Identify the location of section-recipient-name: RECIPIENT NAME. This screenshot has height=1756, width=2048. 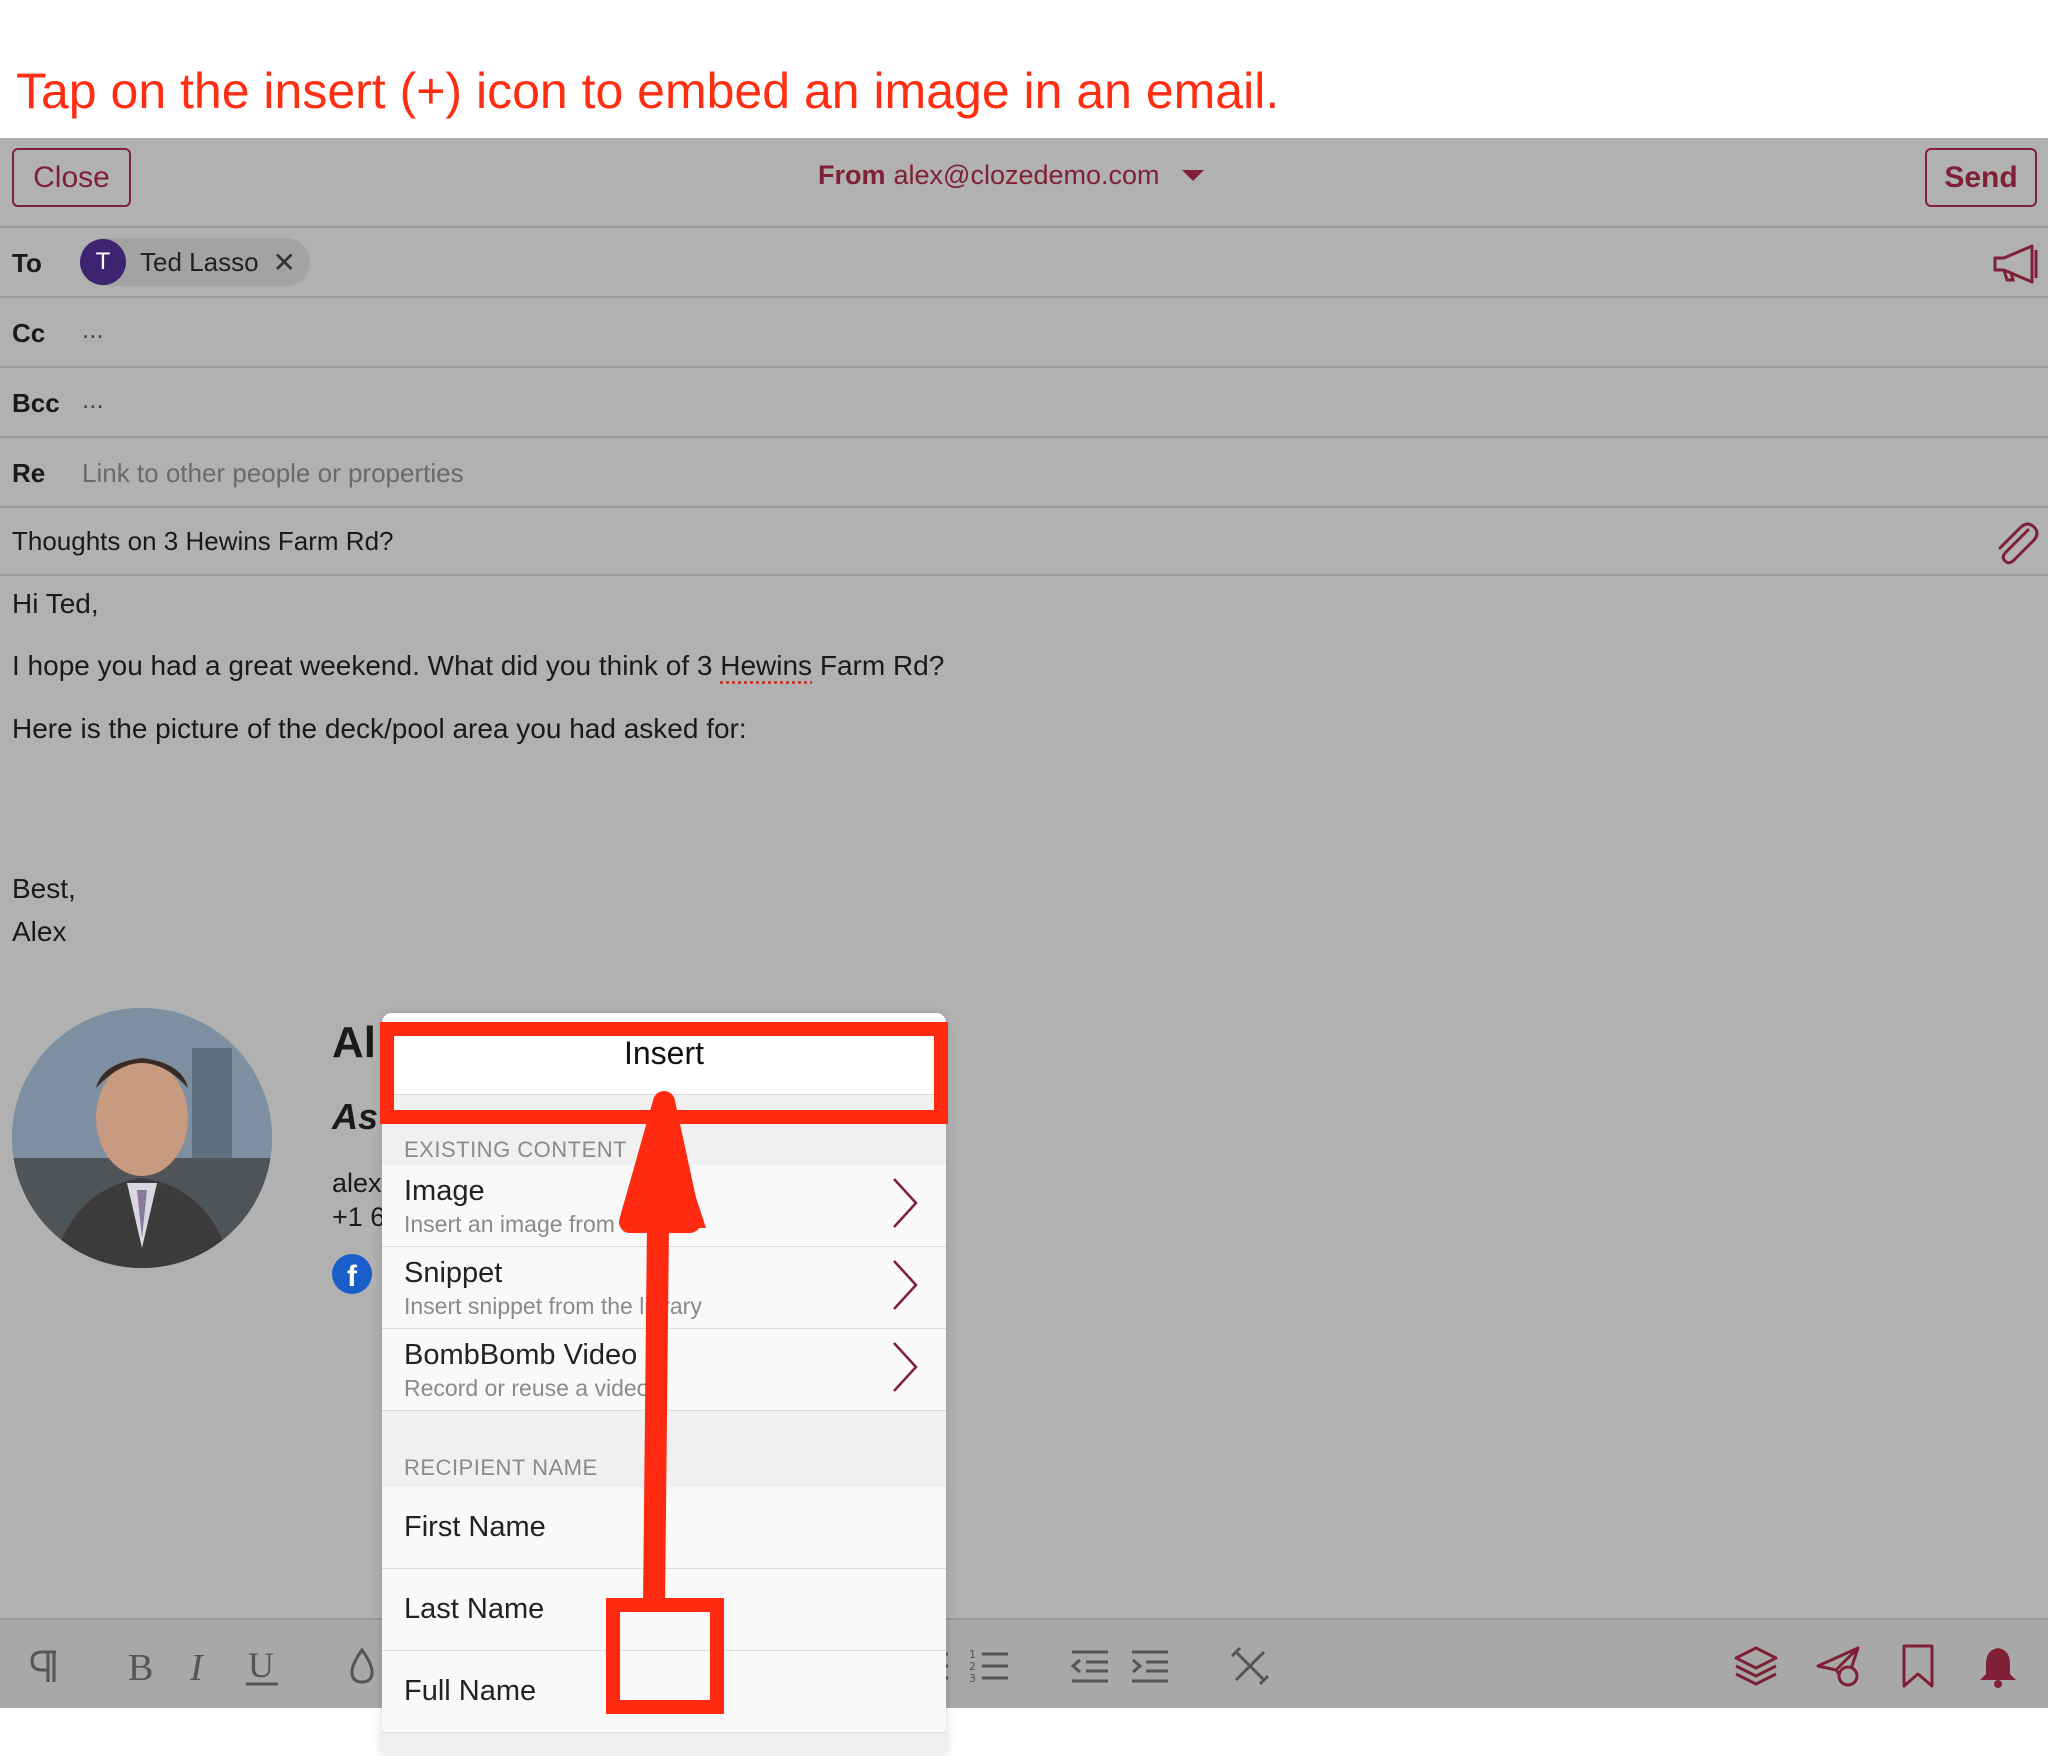
(501, 1467).